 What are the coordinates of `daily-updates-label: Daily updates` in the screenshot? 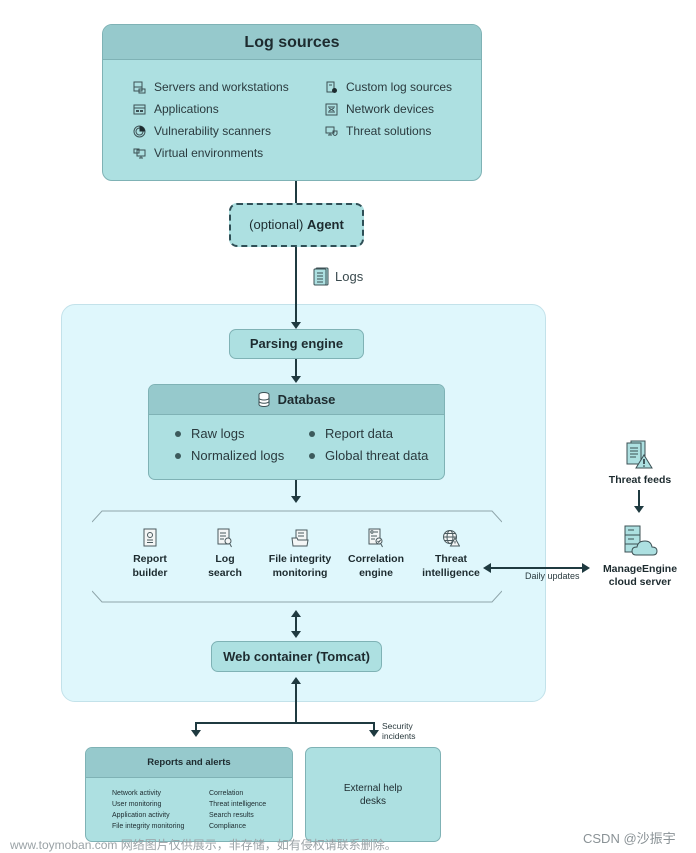 It's located at (552, 576).